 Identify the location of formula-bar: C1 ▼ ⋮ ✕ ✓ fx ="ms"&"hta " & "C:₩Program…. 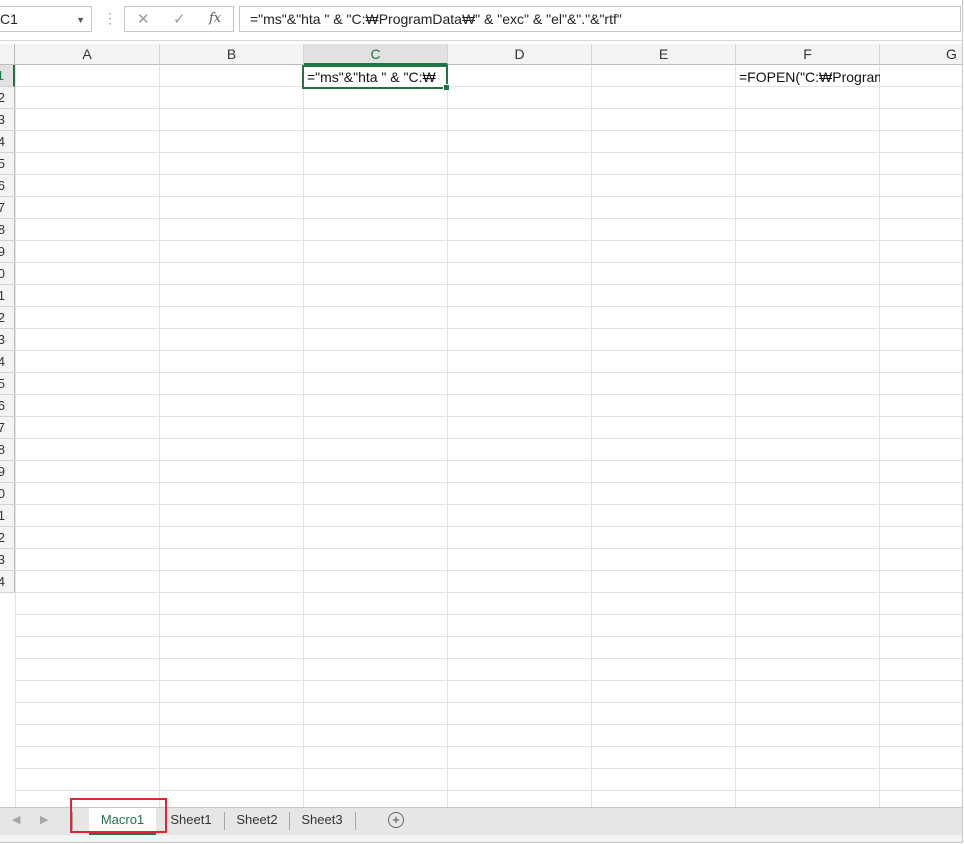
(481, 20).